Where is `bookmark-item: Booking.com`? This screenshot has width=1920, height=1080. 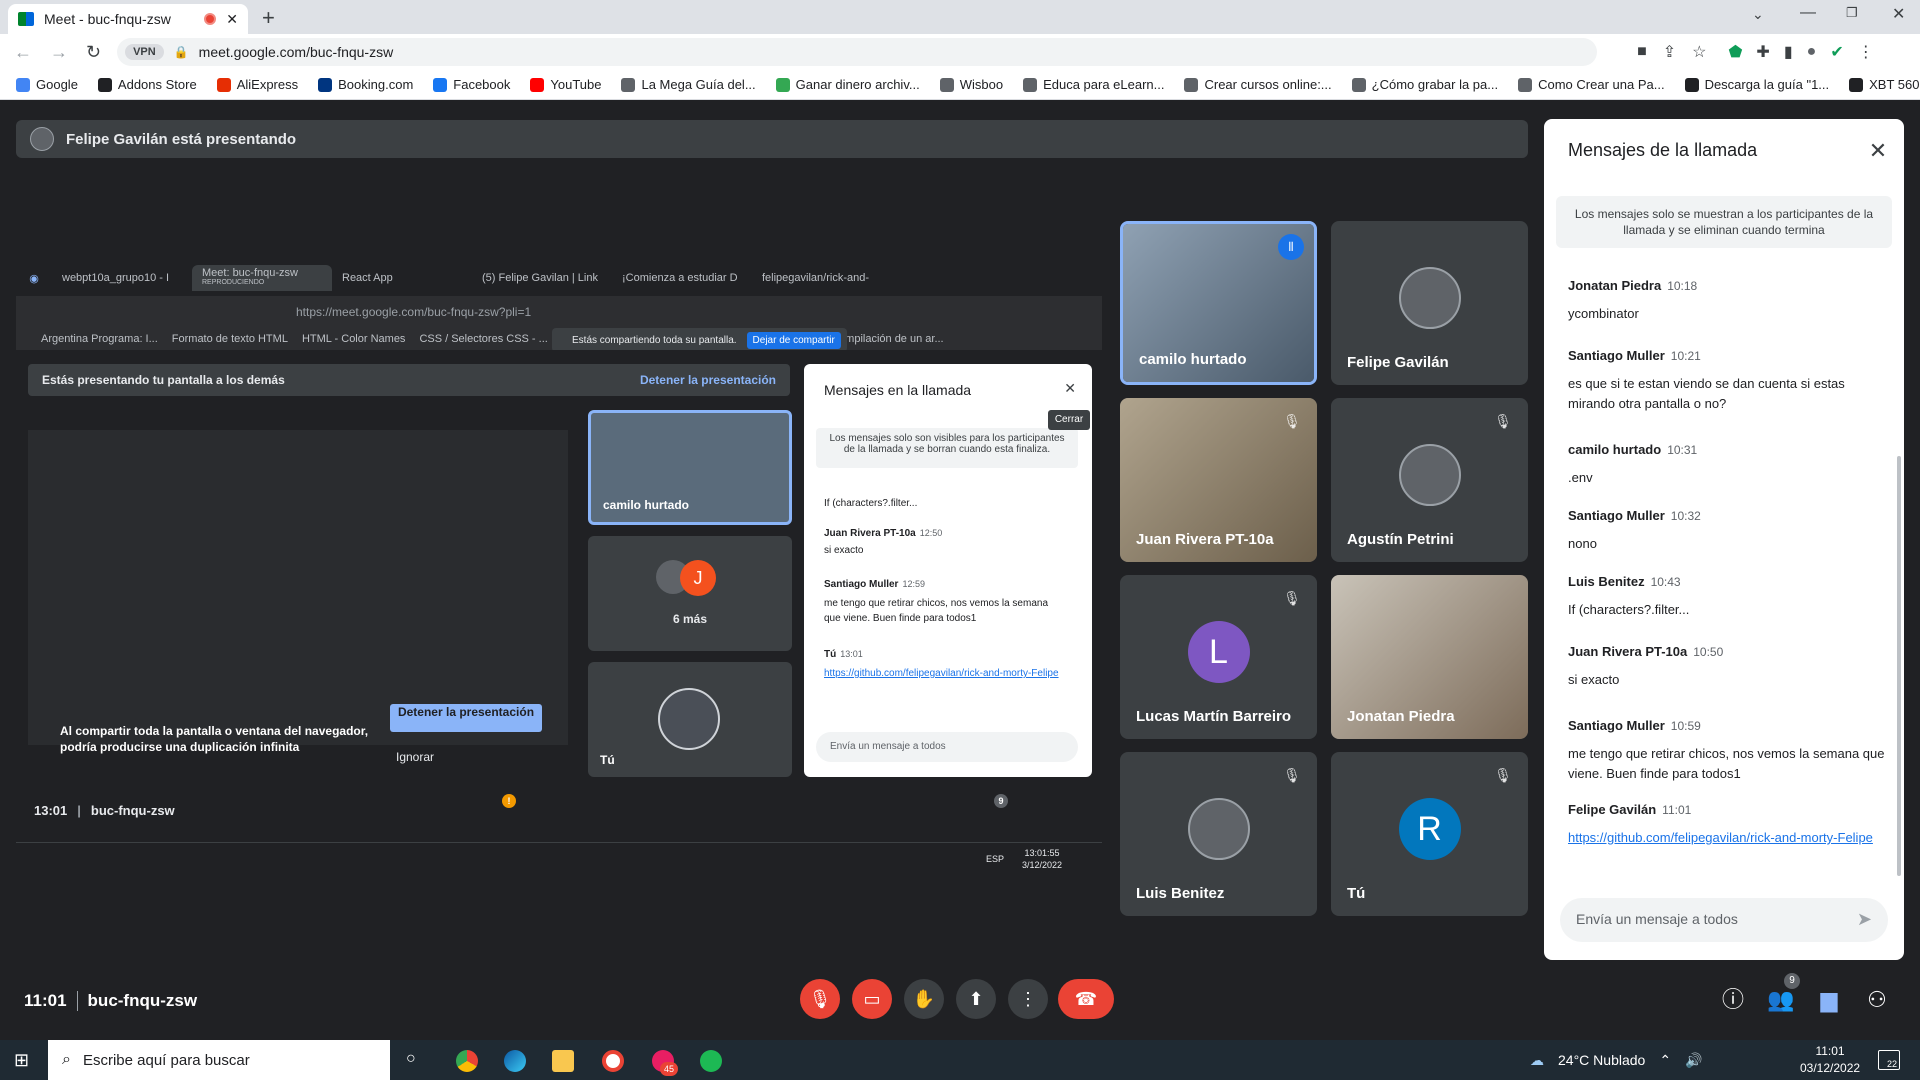 bookmark-item: Booking.com is located at coordinates (365, 84).